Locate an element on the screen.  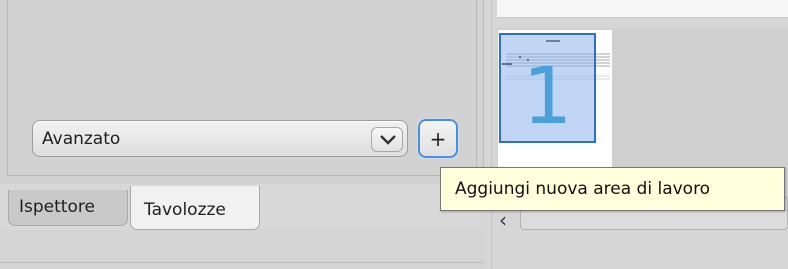
tooltip: Aggiungi nuova area di lavoro is located at coordinates (612, 189).